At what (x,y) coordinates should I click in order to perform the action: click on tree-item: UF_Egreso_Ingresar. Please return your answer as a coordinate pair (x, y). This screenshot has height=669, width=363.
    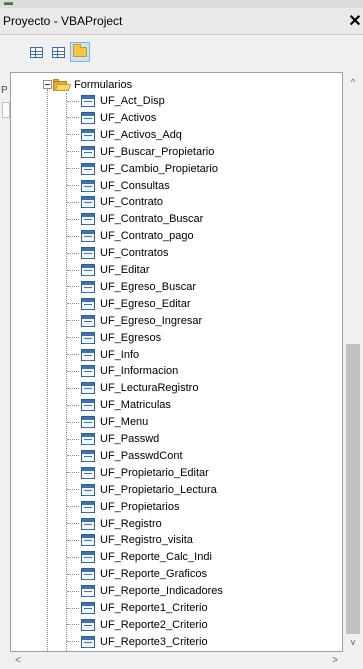
    Looking at the image, I should click on (134, 321).